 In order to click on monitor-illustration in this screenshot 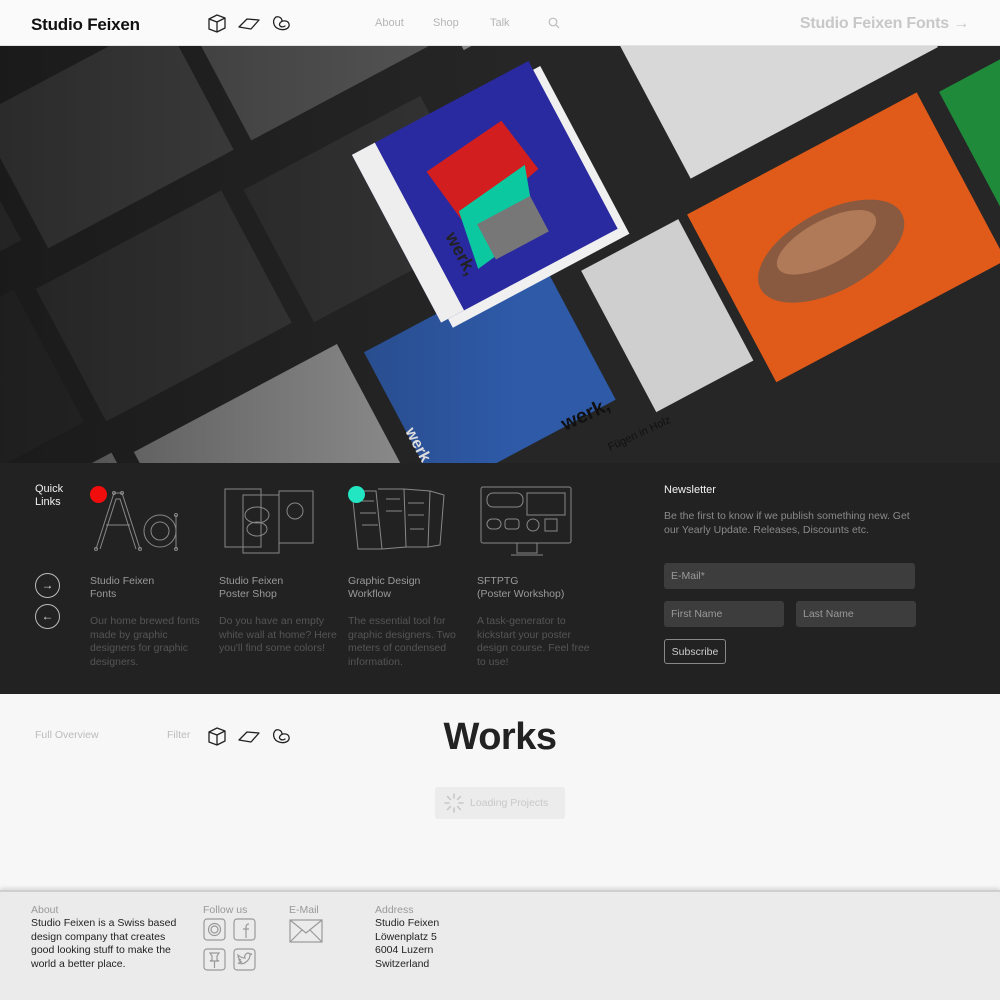, I will do `click(527, 521)`.